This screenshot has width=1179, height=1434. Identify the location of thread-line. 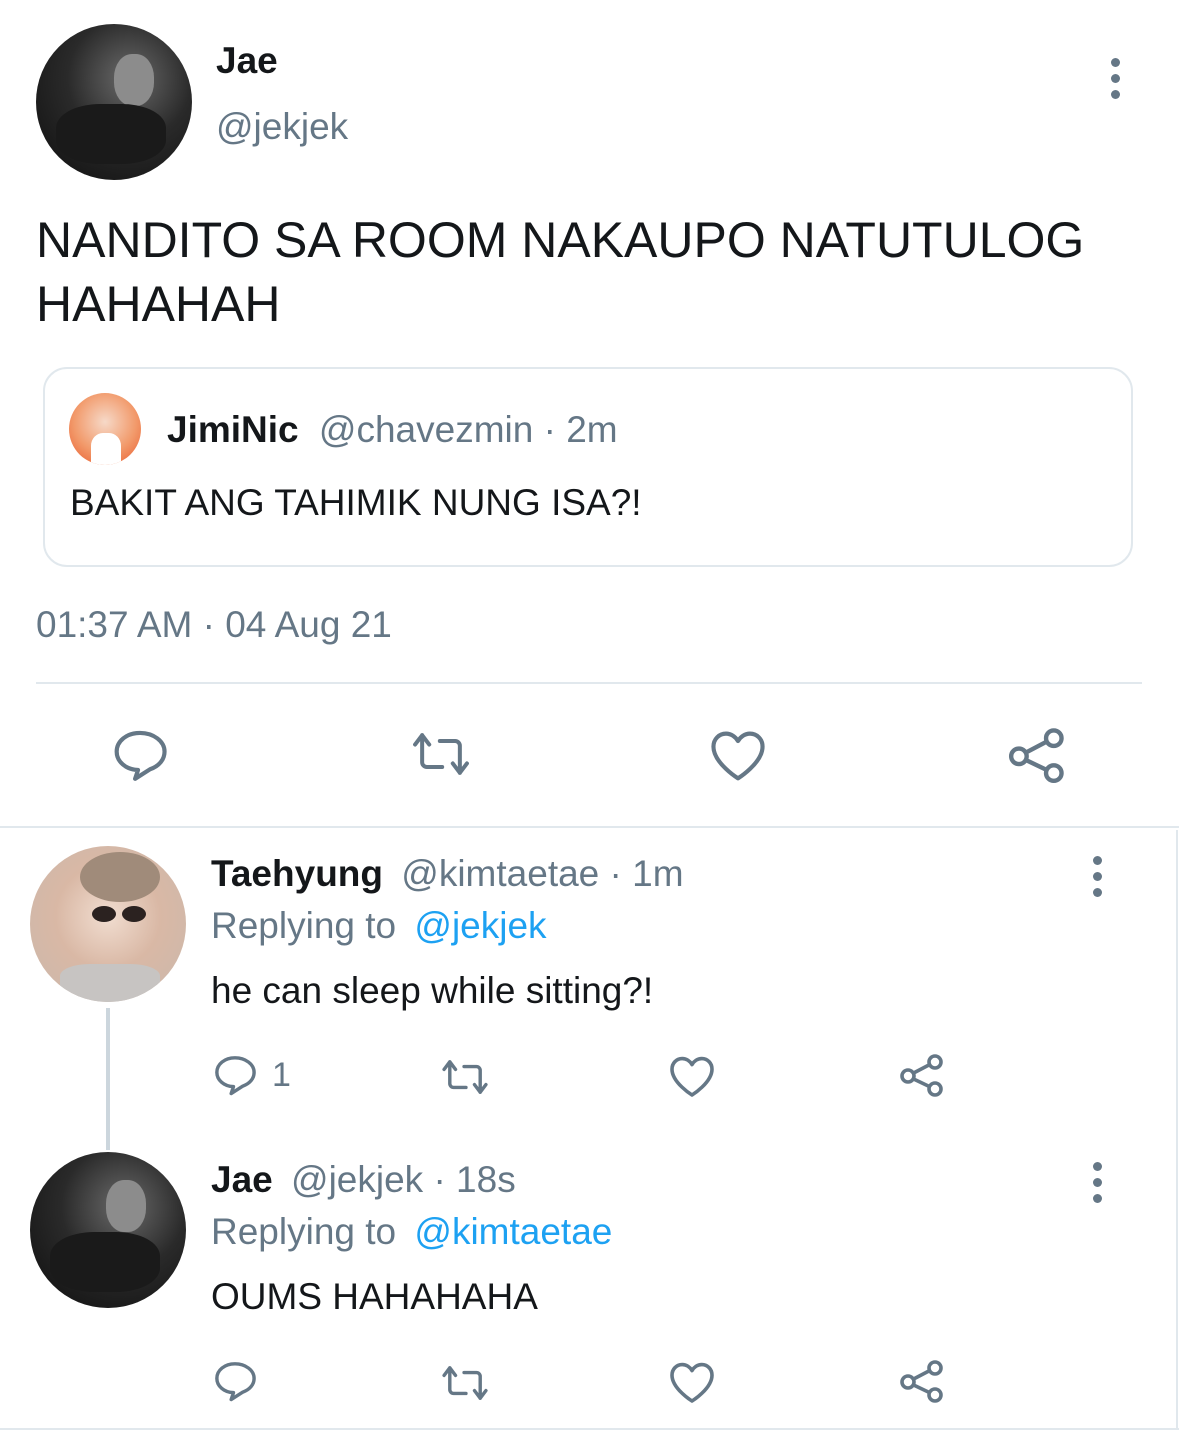
(108, 1079).